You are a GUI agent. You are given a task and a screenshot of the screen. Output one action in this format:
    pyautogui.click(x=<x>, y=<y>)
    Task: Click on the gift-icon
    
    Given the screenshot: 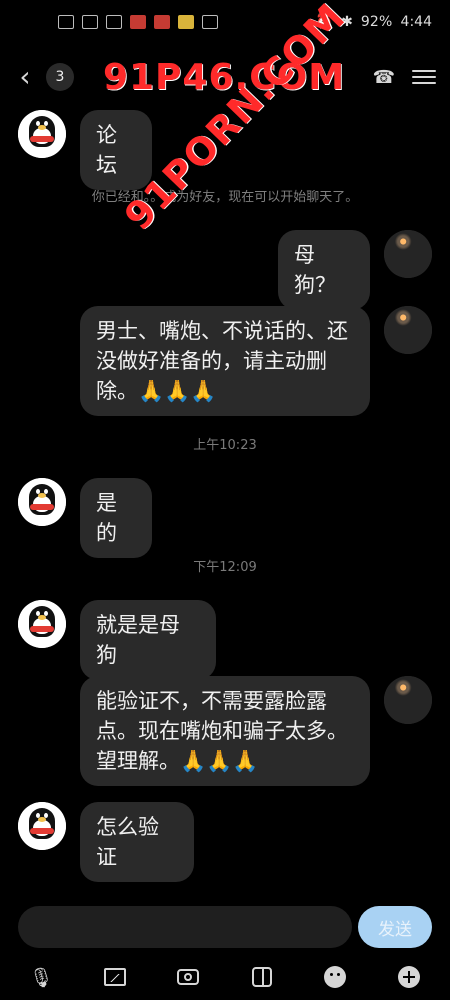 What is the action you would take?
    pyautogui.click(x=262, y=977)
    